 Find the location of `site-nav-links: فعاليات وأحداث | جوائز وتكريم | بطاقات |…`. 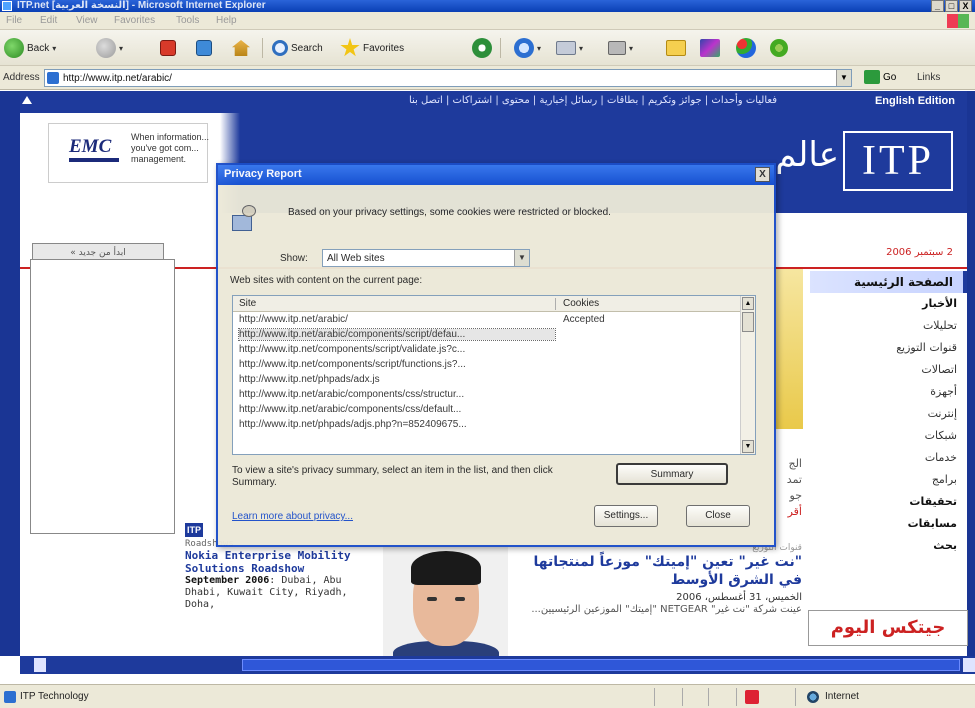

site-nav-links: فعاليات وأحداث | جوائز وتكريم | بطاقات |… is located at coordinates (593, 100).